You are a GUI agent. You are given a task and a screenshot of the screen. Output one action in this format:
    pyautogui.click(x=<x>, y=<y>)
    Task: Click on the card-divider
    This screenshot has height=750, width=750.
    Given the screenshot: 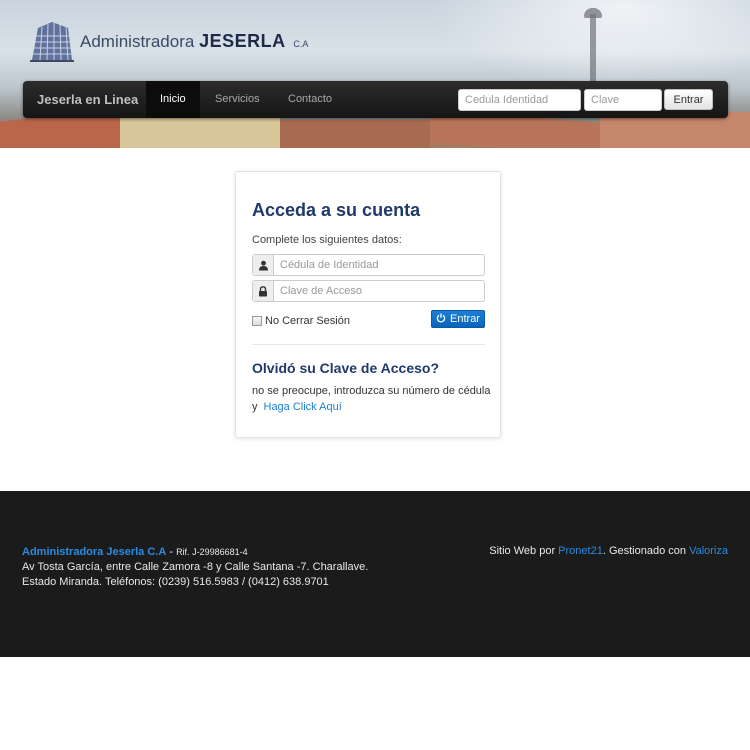 What is the action you would take?
    pyautogui.click(x=368, y=344)
    